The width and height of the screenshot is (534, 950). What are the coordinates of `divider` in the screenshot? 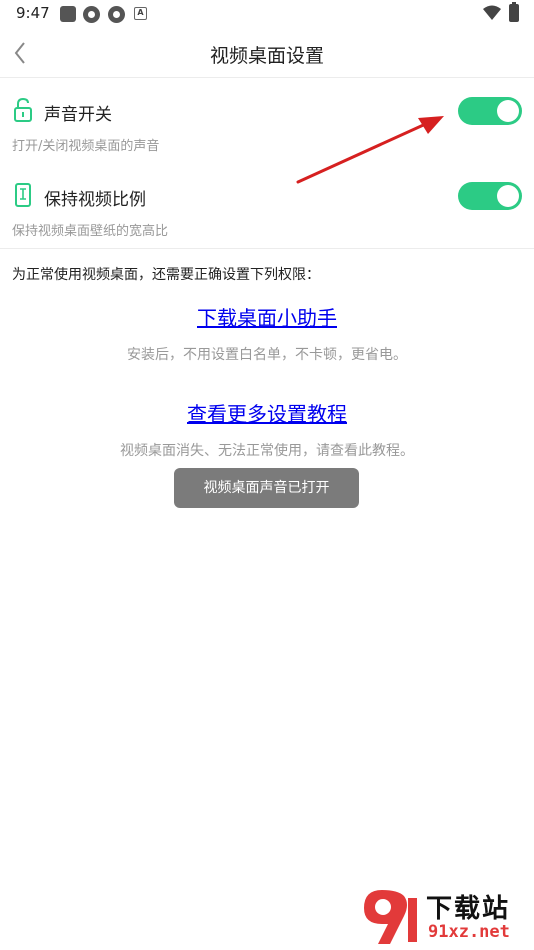 It's located at (267, 248).